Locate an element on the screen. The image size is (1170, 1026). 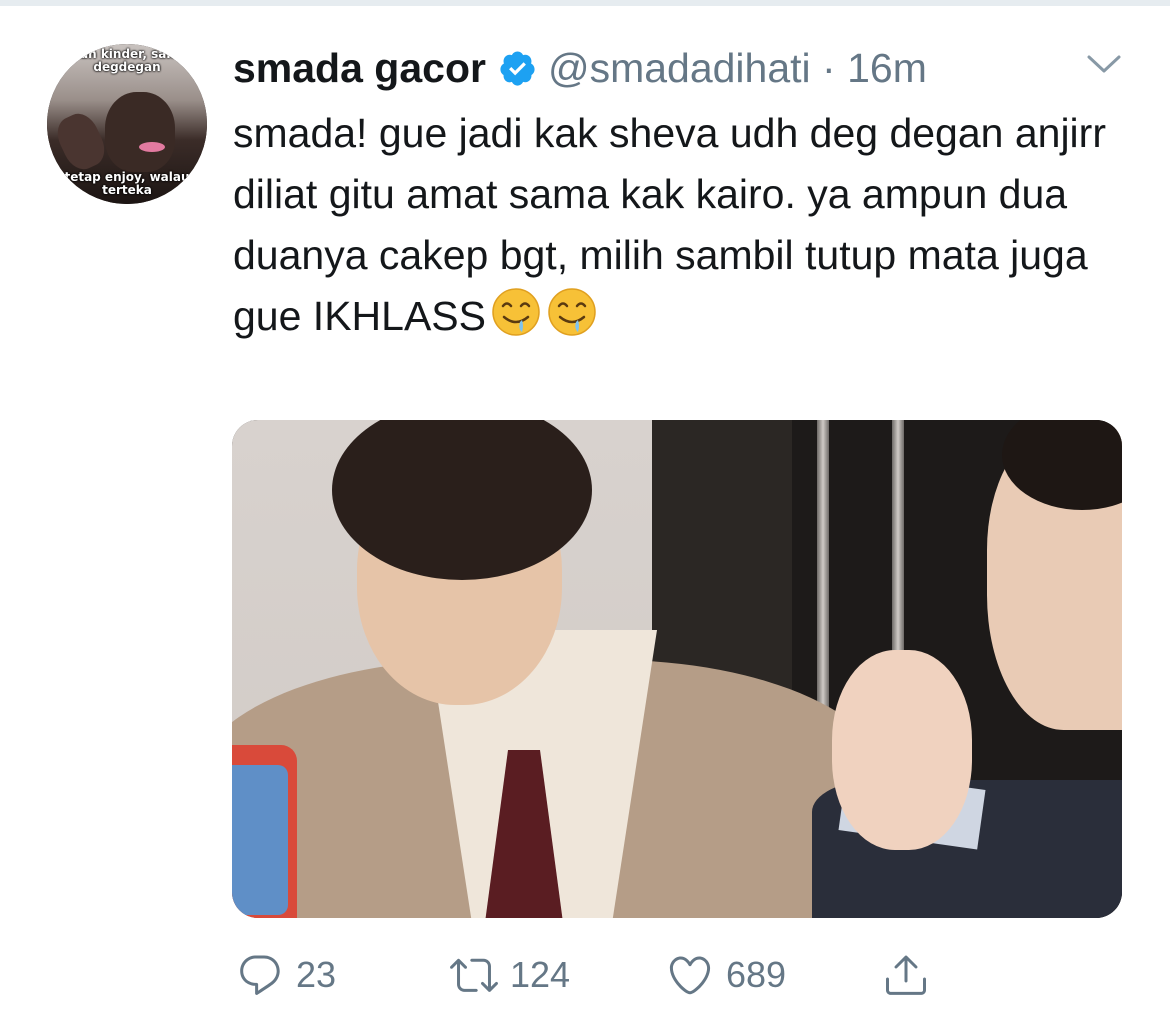
retweet-button: 124 is located at coordinates (510, 975).